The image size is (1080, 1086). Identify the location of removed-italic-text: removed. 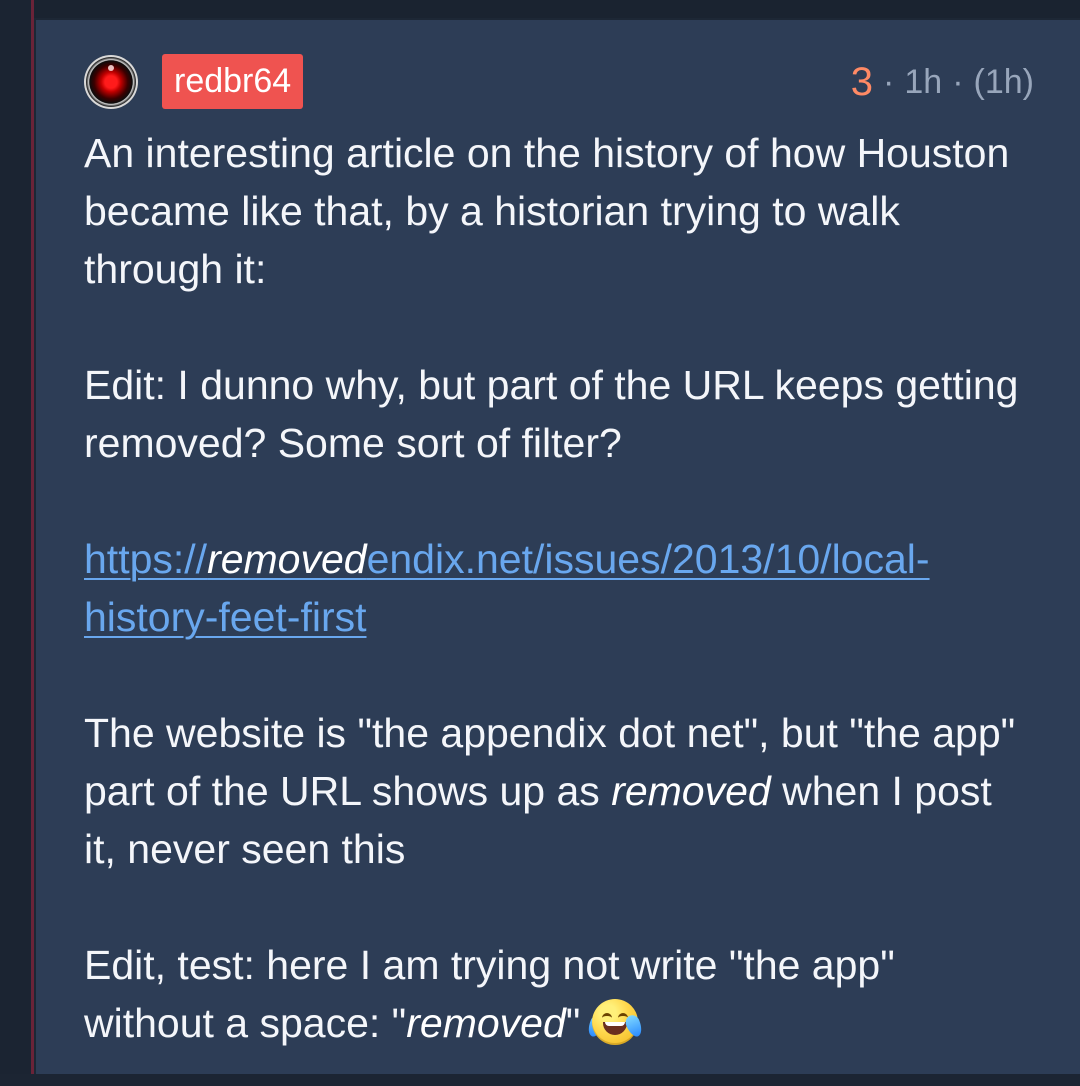
(691, 791).